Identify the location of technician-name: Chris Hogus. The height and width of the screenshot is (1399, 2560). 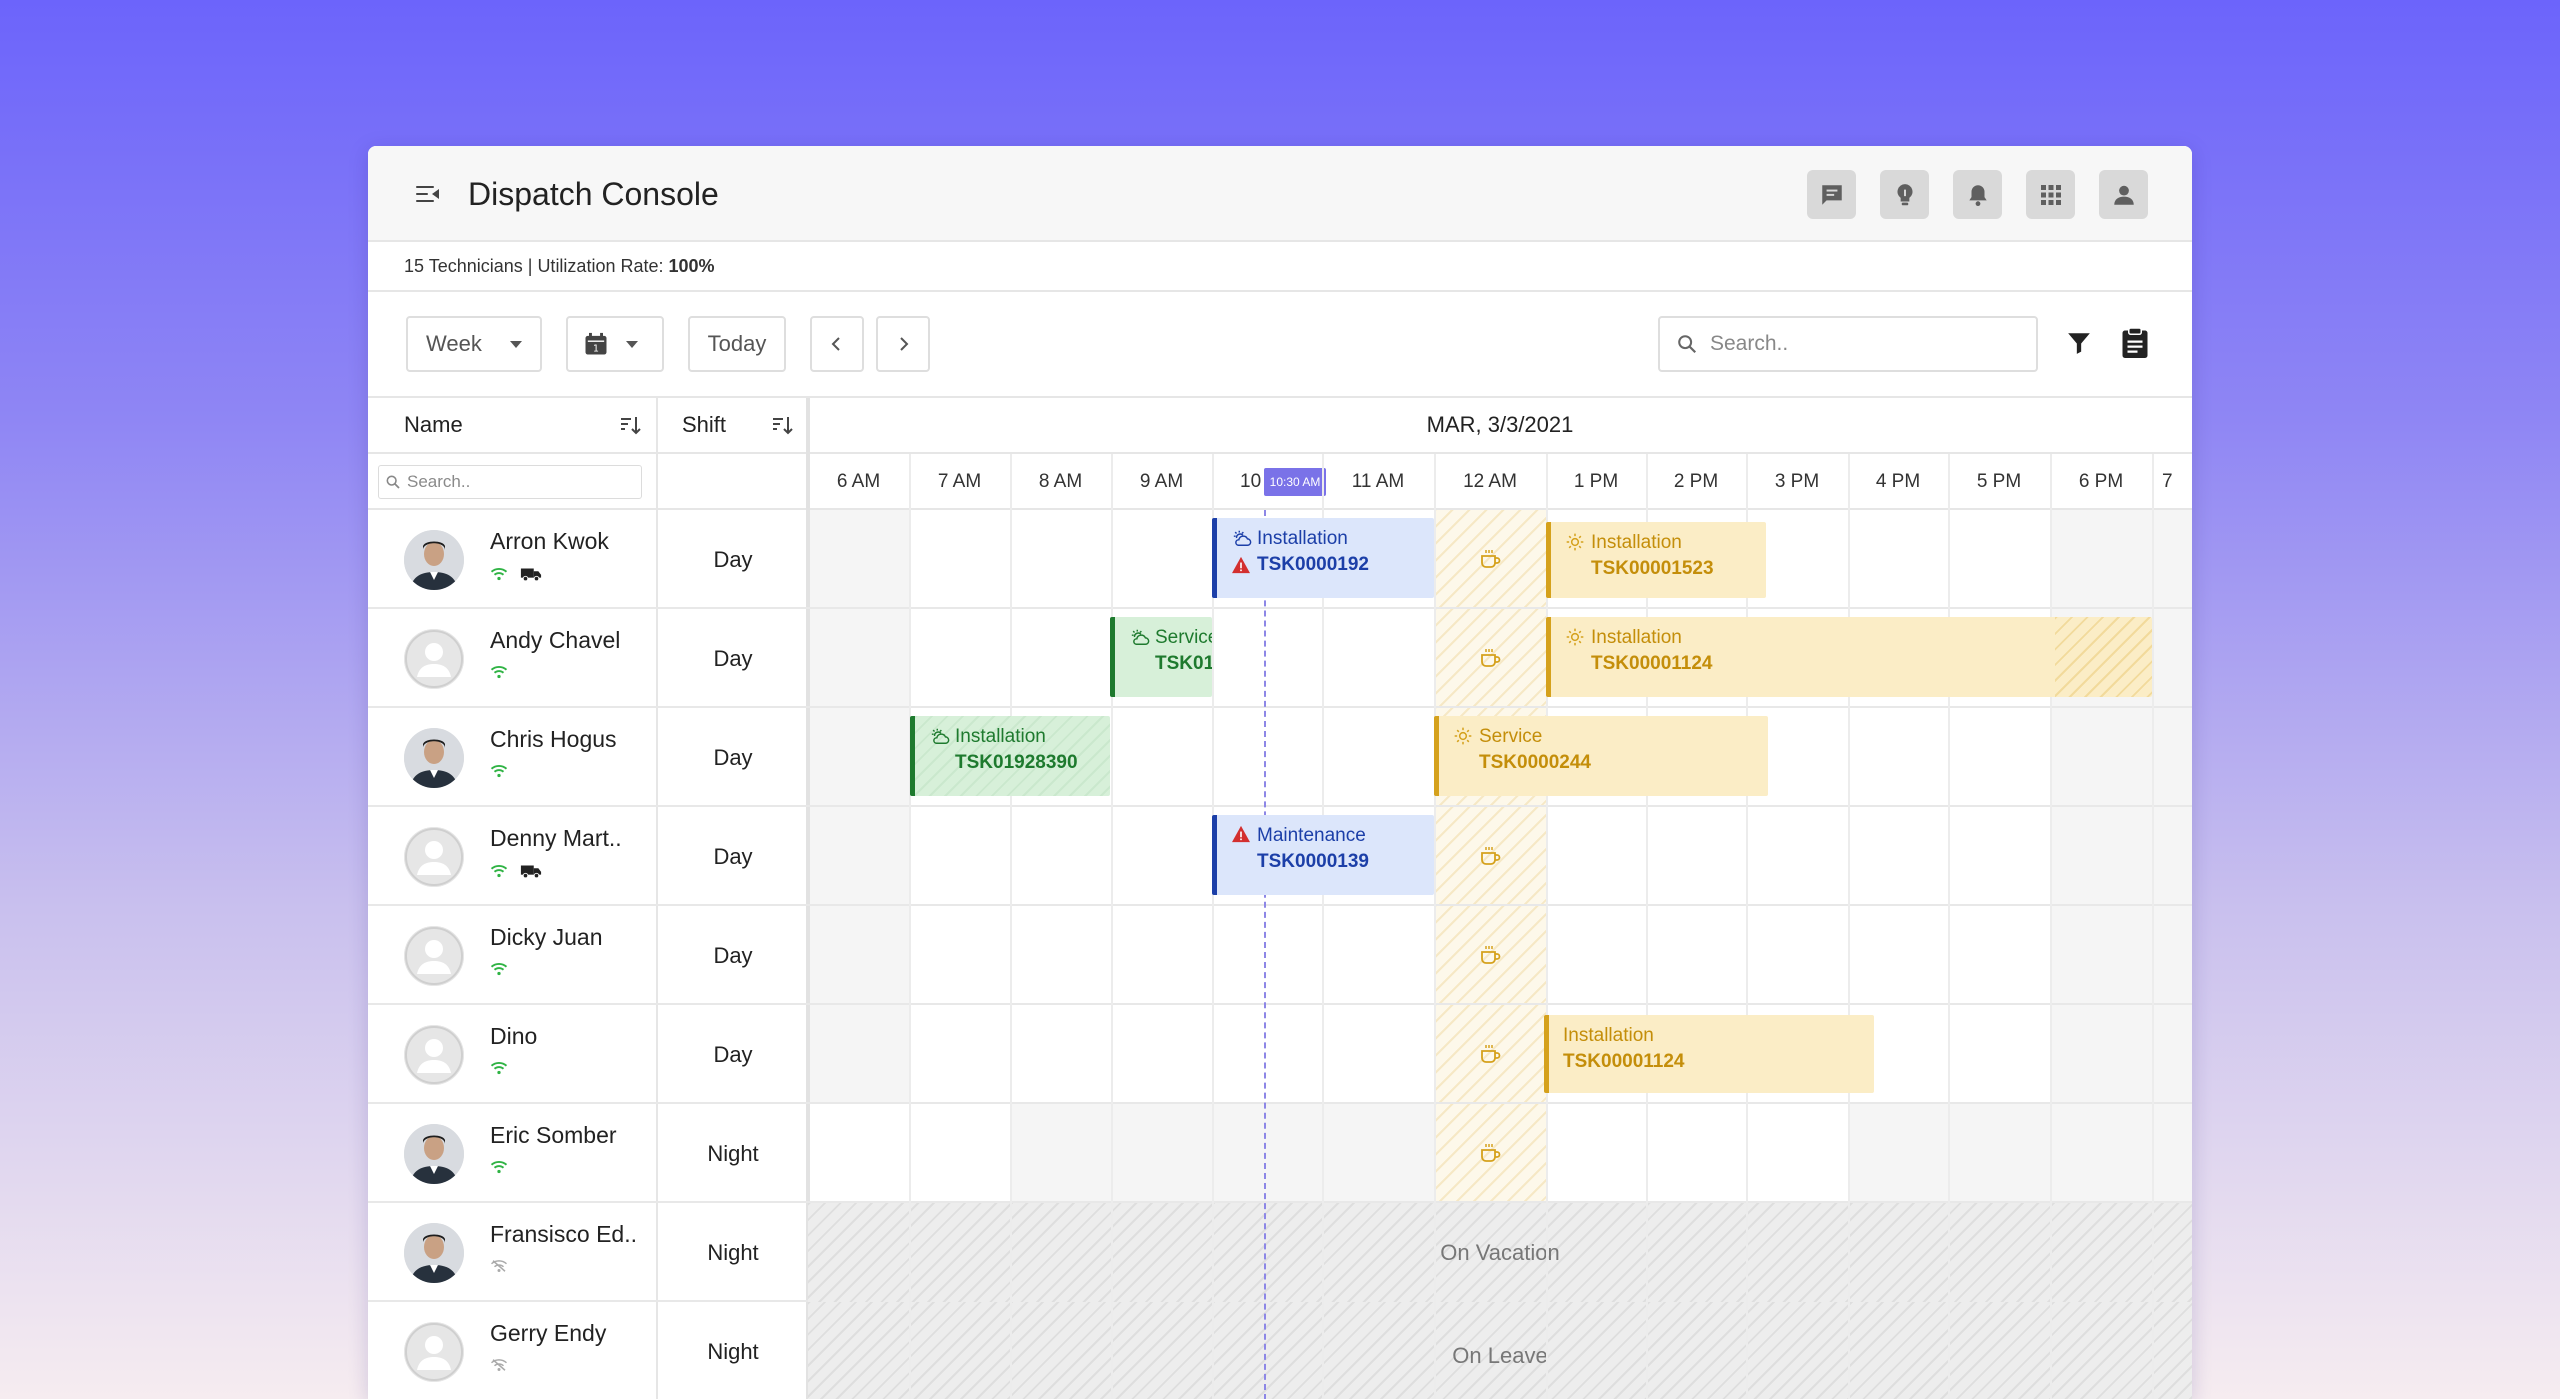
(553, 739).